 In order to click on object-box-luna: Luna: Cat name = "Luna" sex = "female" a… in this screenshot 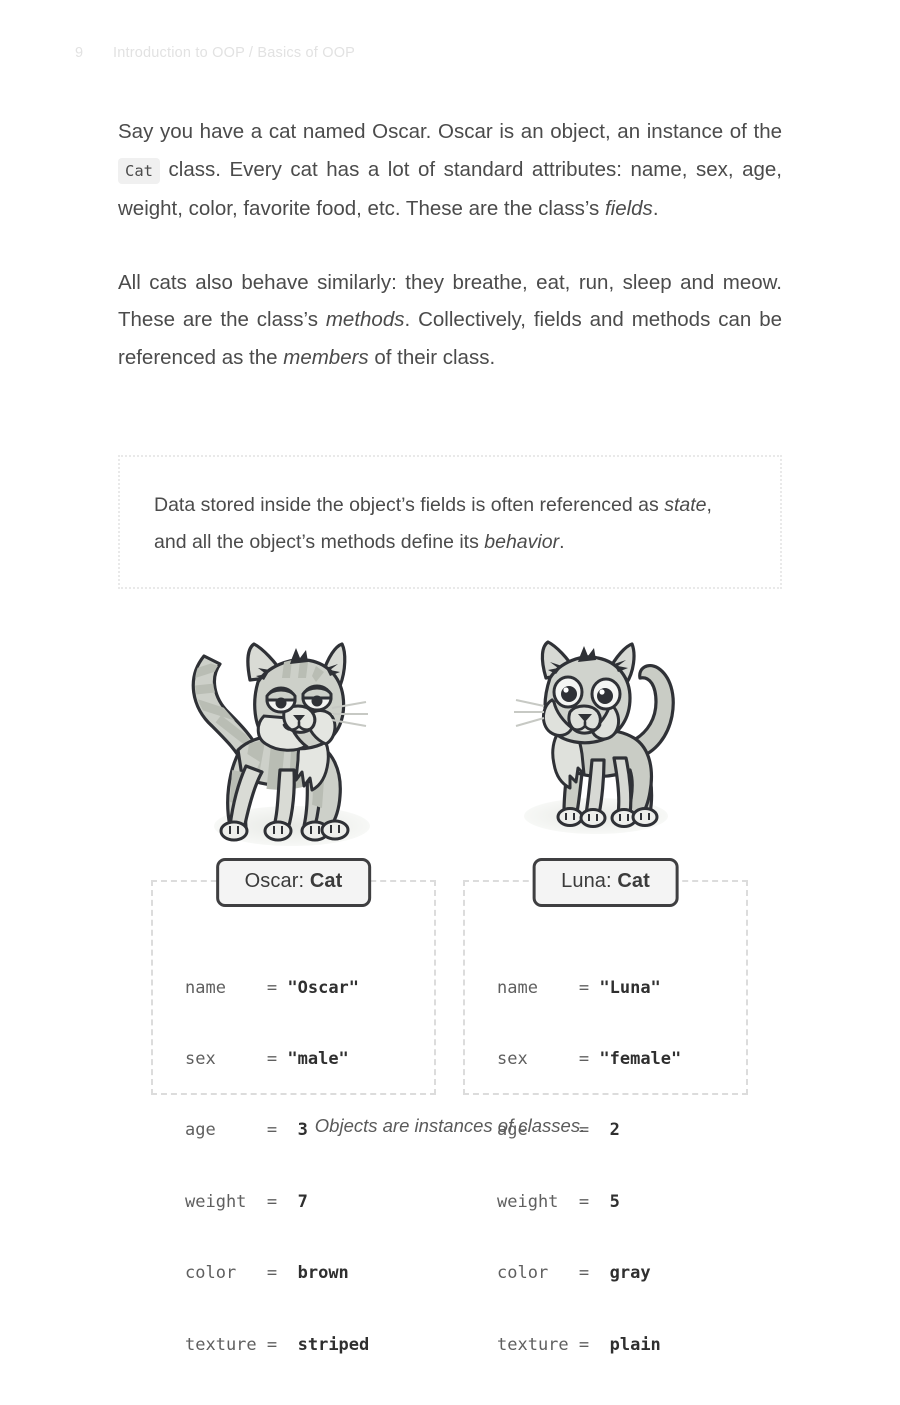, I will do `click(605, 1106)`.